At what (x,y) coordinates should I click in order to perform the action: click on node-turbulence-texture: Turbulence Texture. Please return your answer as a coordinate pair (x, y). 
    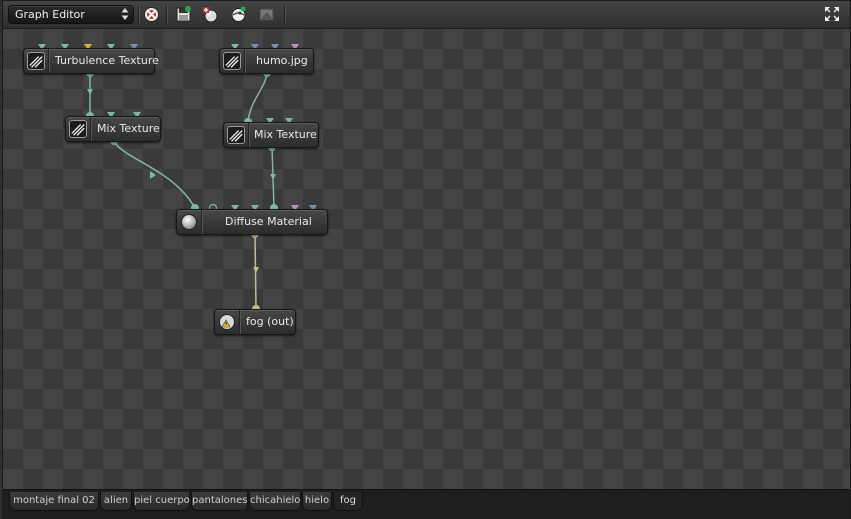
    Looking at the image, I should click on (91, 61).